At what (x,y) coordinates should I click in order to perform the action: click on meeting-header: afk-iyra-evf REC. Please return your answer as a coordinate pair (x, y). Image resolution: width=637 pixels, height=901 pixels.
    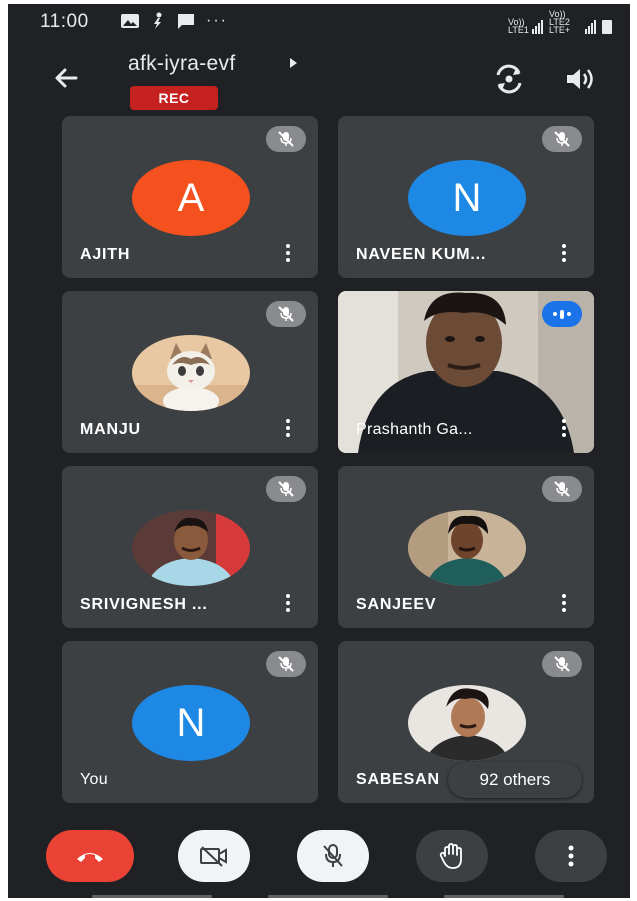
    Looking at the image, I should click on (319, 79).